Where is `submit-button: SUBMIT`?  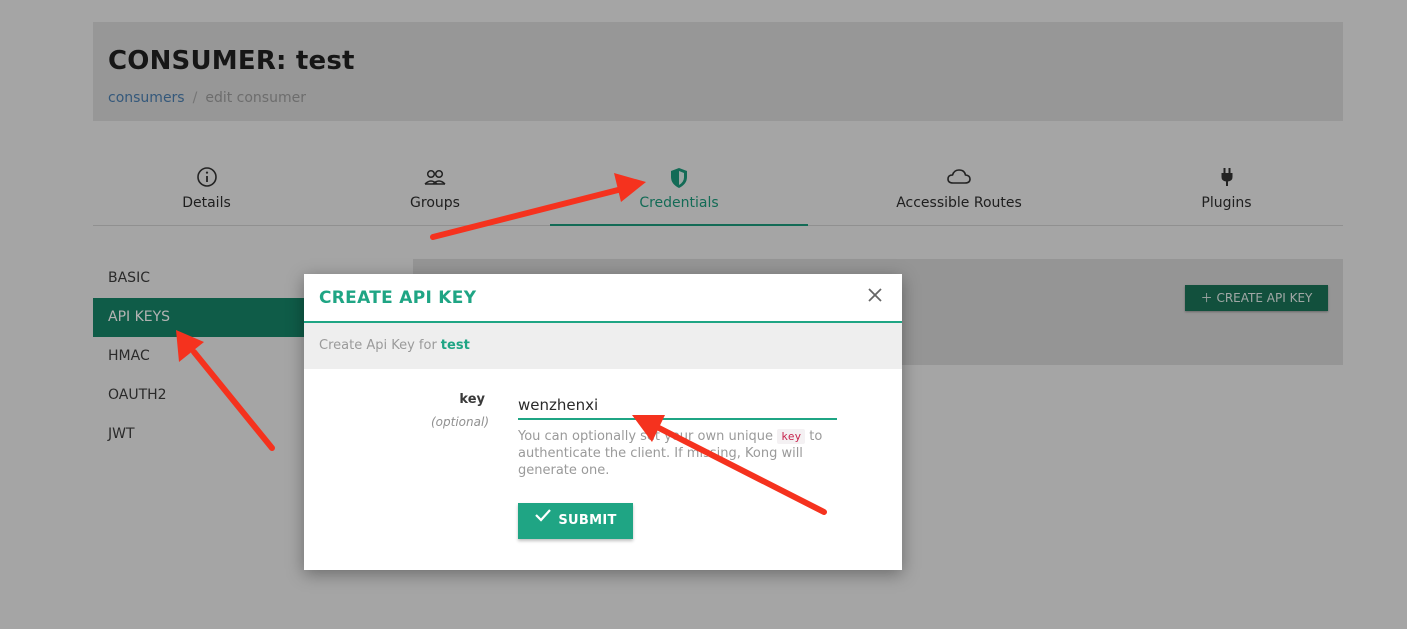
submit-button: SUBMIT is located at coordinates (575, 521).